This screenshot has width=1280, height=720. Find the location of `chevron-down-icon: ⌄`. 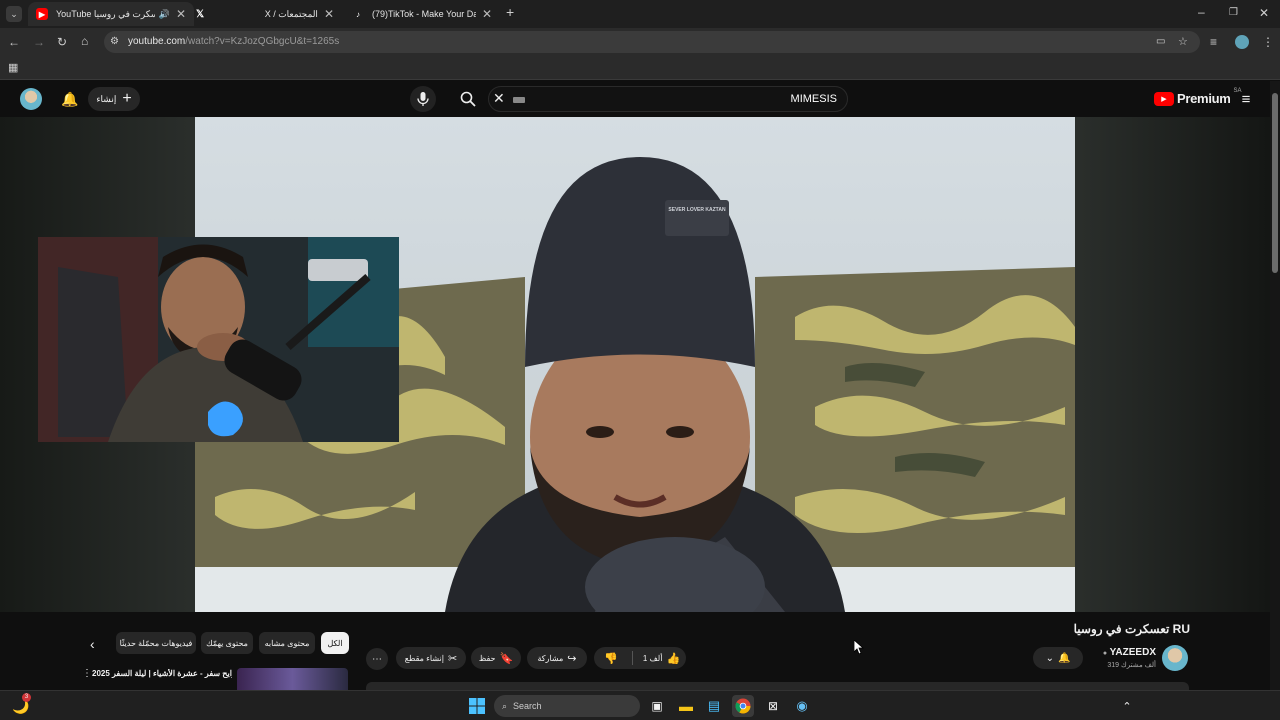

chevron-down-icon: ⌄ is located at coordinates (1049, 658).